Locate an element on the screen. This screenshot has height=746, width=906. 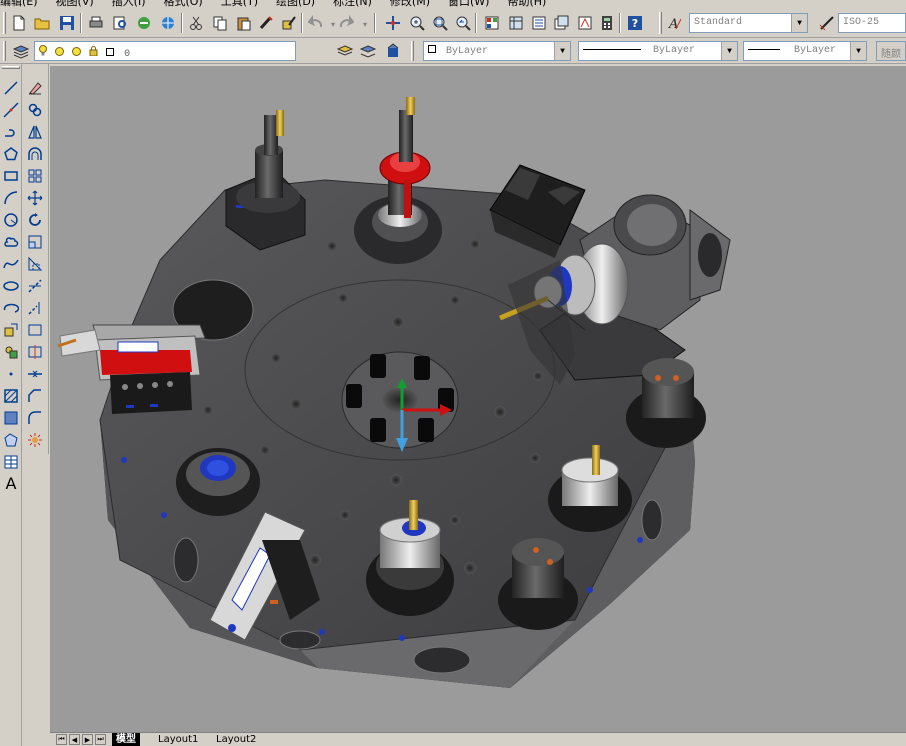
next-tab-icon: ▶ is located at coordinates (87, 739).